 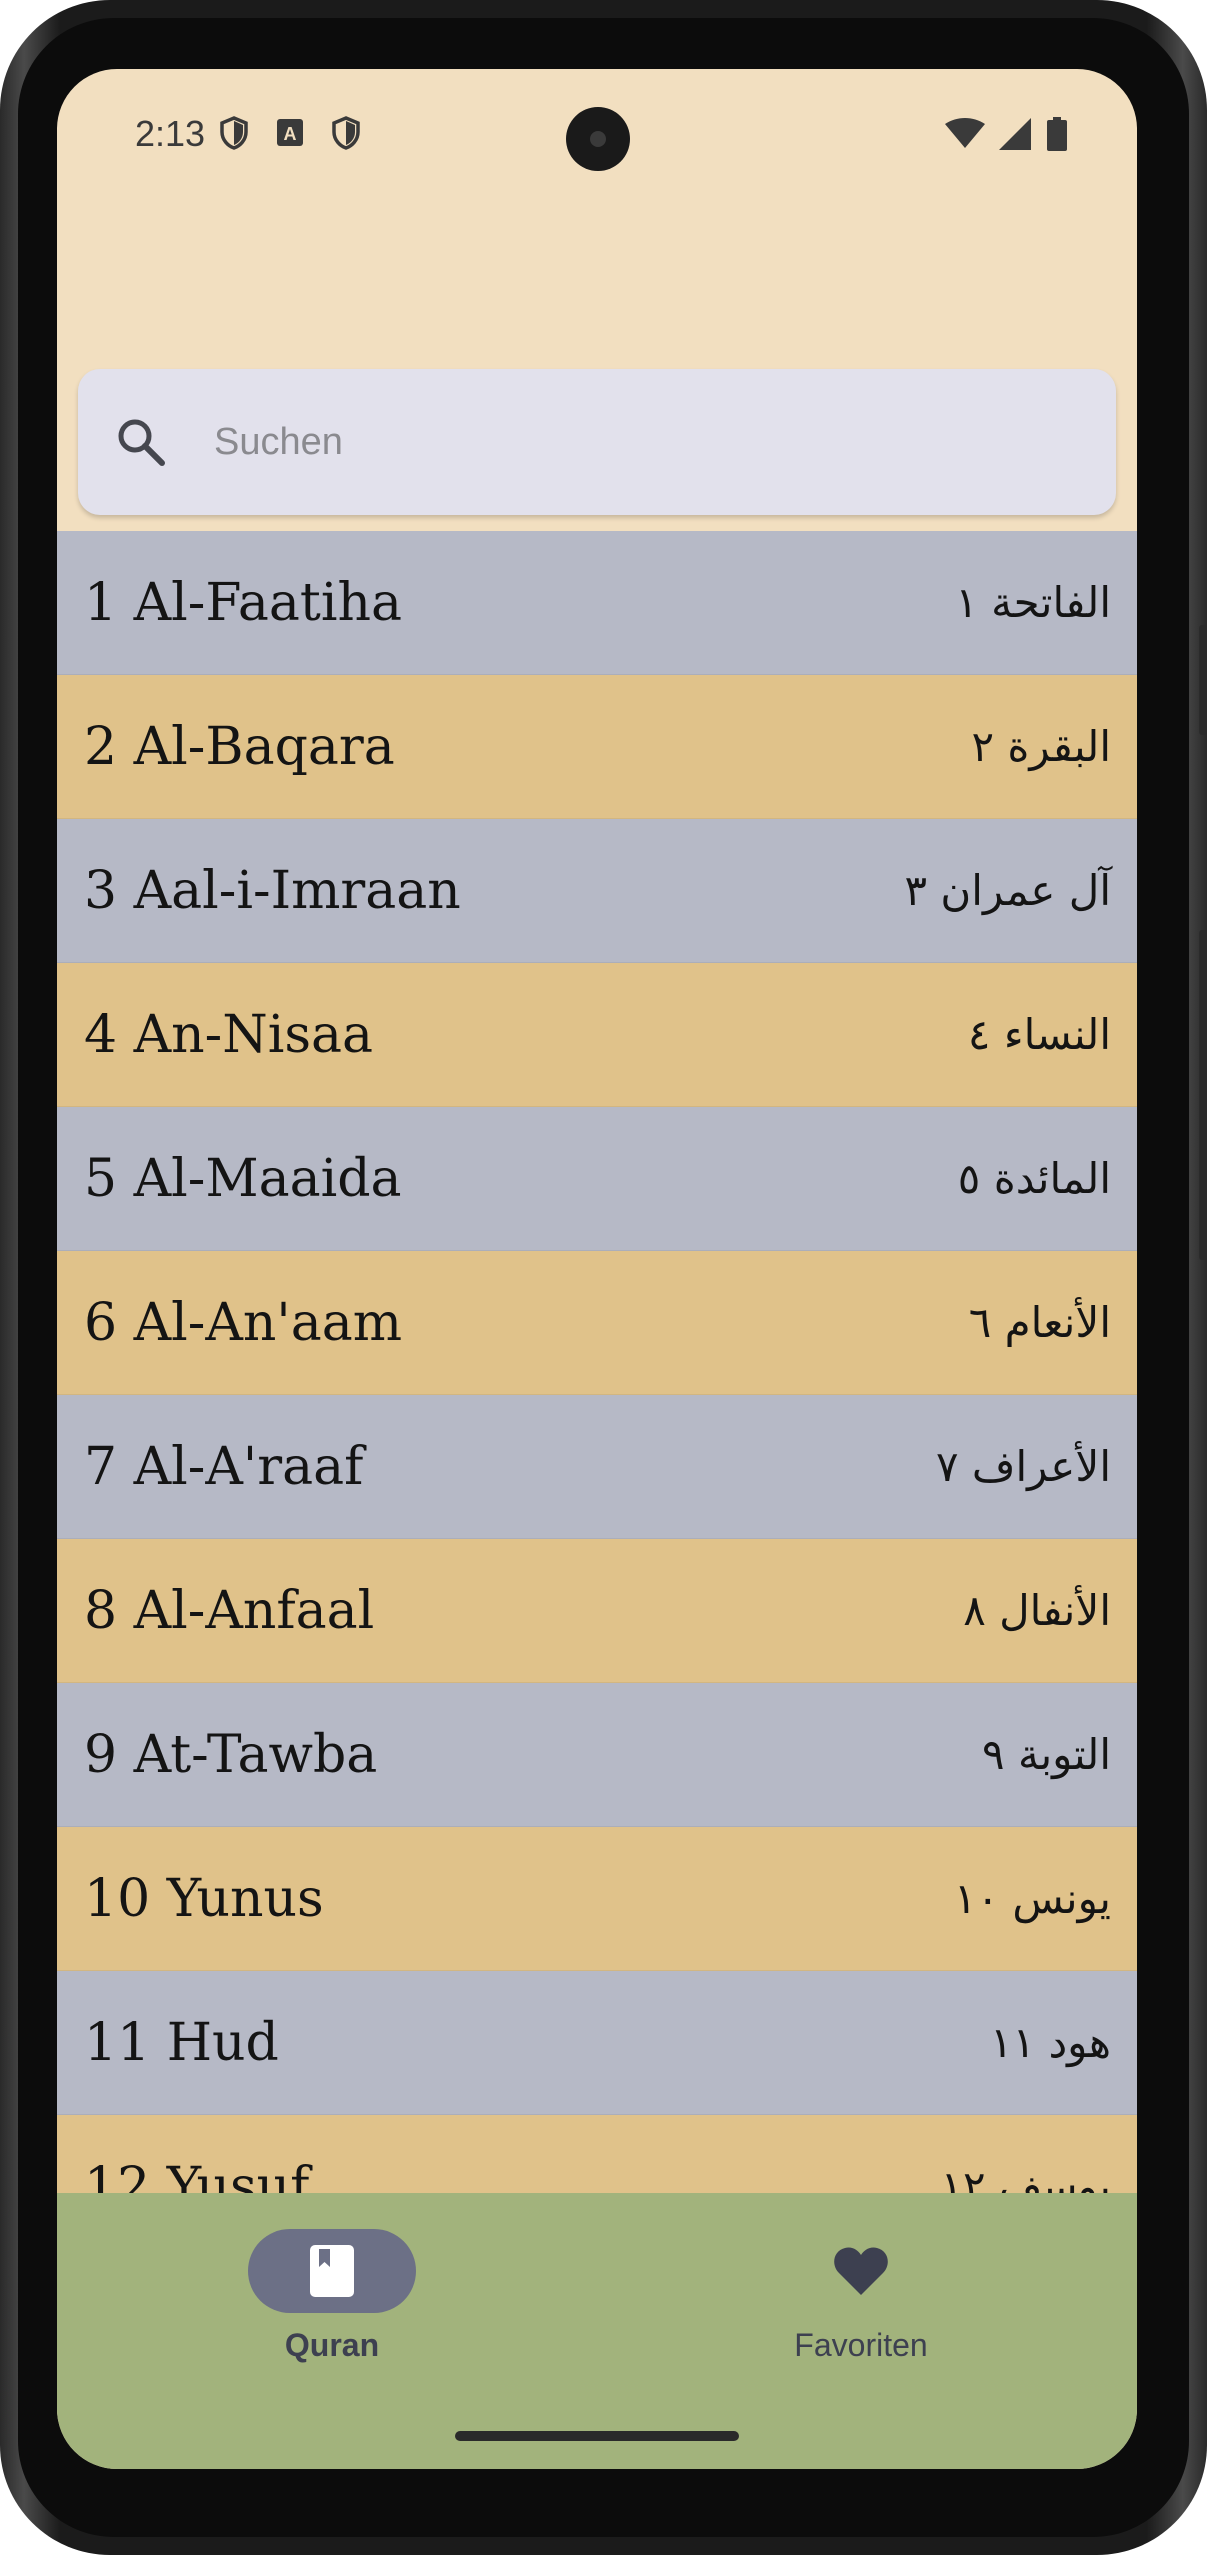 I want to click on status-time: 2:13, so click(x=170, y=133).